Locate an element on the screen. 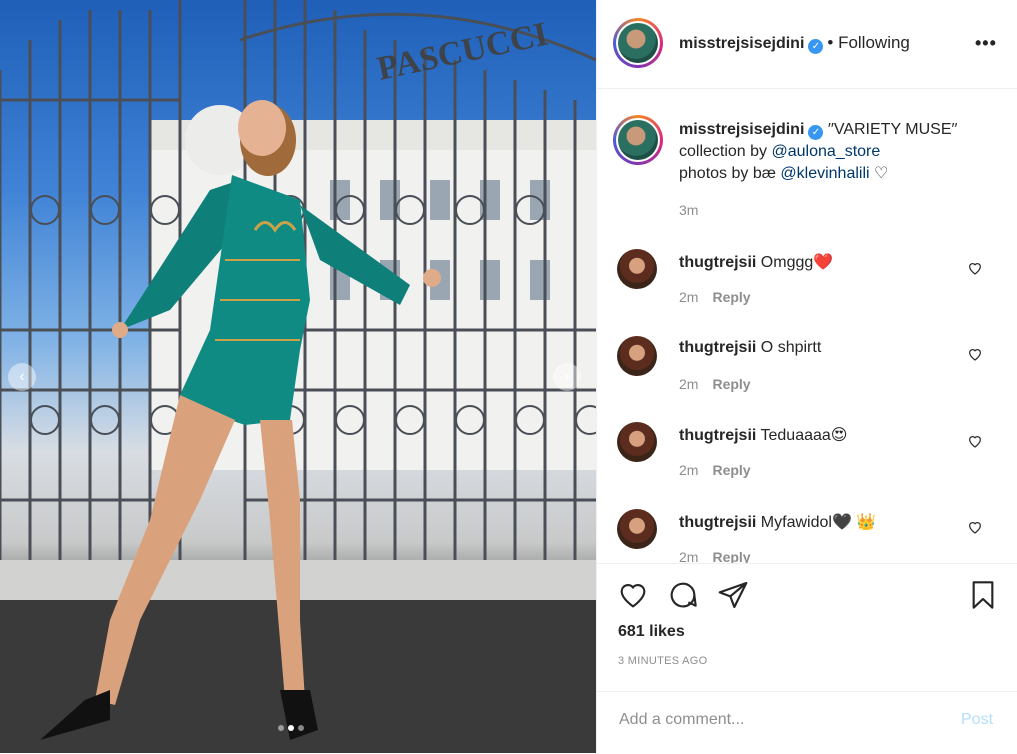 The width and height of the screenshot is (1017, 754). comment-item: thugtrejsii Omggg❤️ is located at coordinates (756, 262).